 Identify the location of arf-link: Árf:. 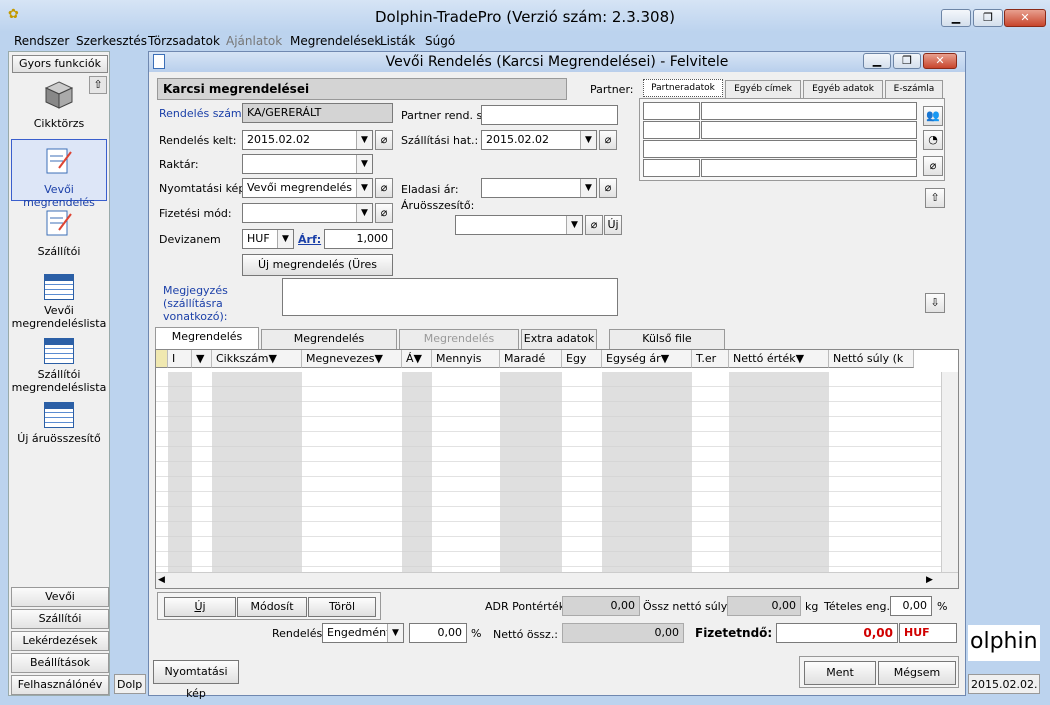
(309, 239).